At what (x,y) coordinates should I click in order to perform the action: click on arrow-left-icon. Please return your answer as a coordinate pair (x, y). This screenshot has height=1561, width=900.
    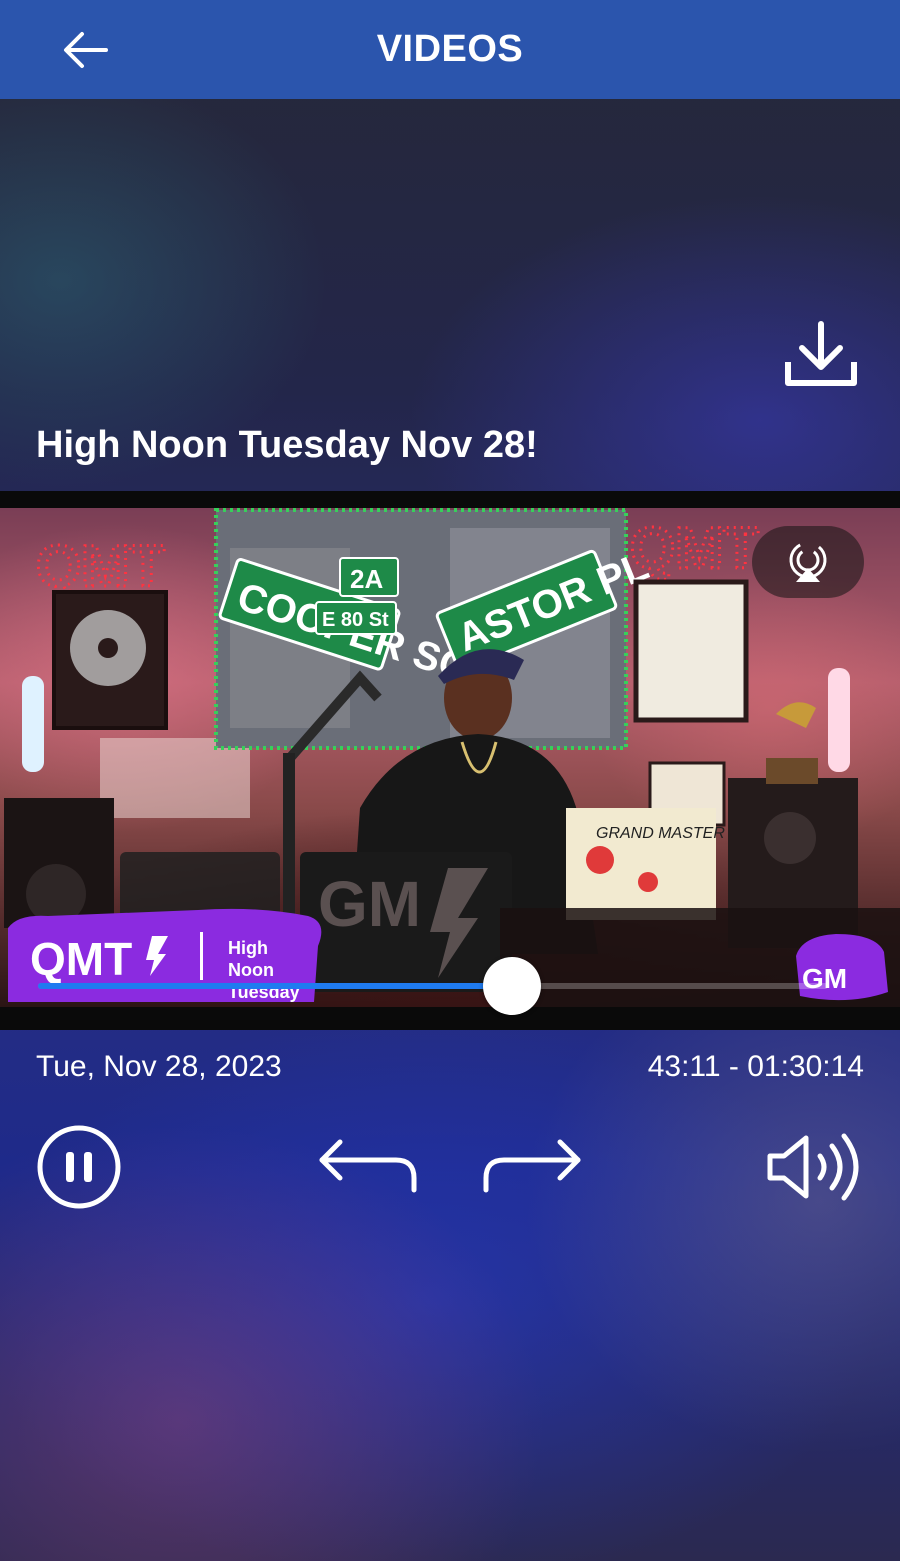
    Looking at the image, I should click on (86, 50).